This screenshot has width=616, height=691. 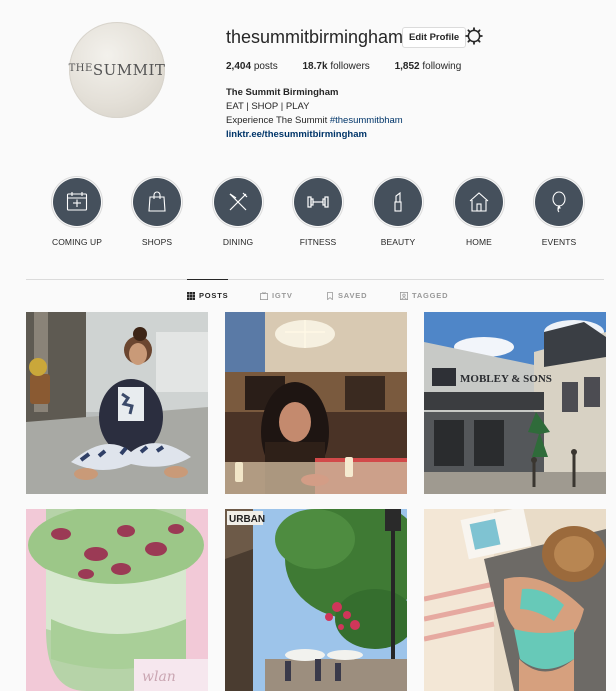 What do you see at coordinates (398, 242) in the screenshot?
I see `highlight-label: BEAUTY` at bounding box center [398, 242].